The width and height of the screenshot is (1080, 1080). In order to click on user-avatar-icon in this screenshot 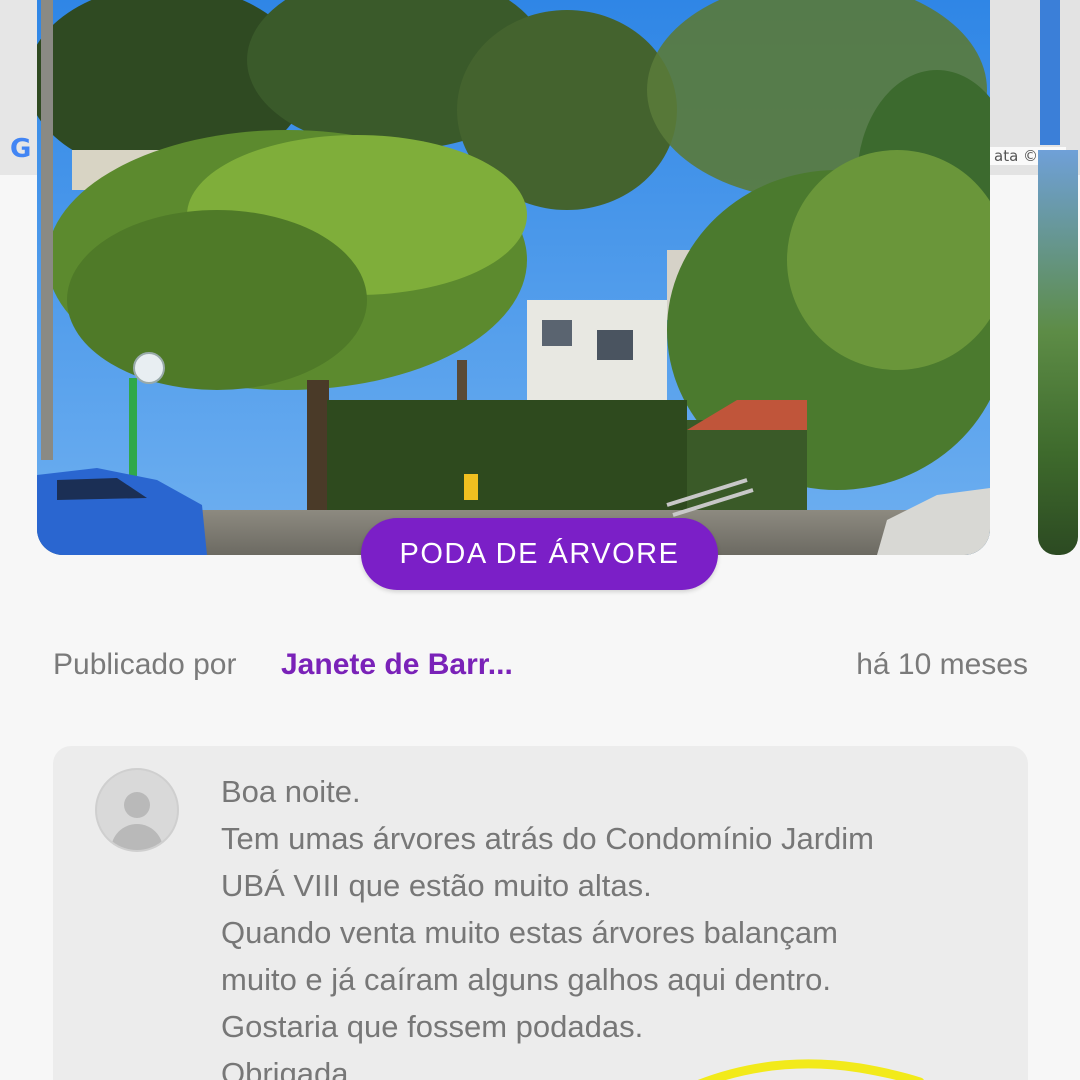, I will do `click(137, 810)`.